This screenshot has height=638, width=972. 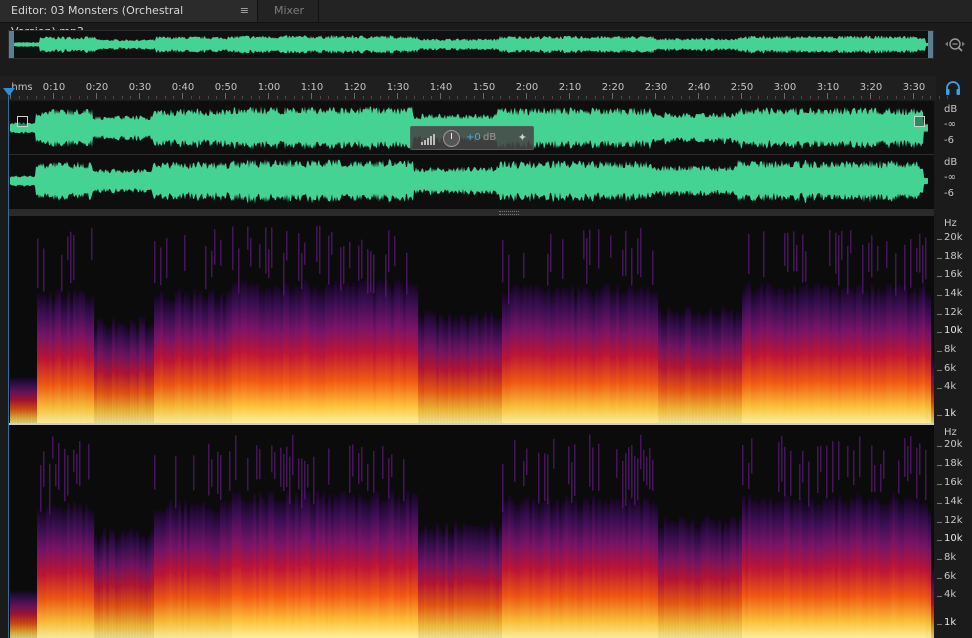 What do you see at coordinates (9, 92) in the screenshot?
I see `playhead-marker` at bounding box center [9, 92].